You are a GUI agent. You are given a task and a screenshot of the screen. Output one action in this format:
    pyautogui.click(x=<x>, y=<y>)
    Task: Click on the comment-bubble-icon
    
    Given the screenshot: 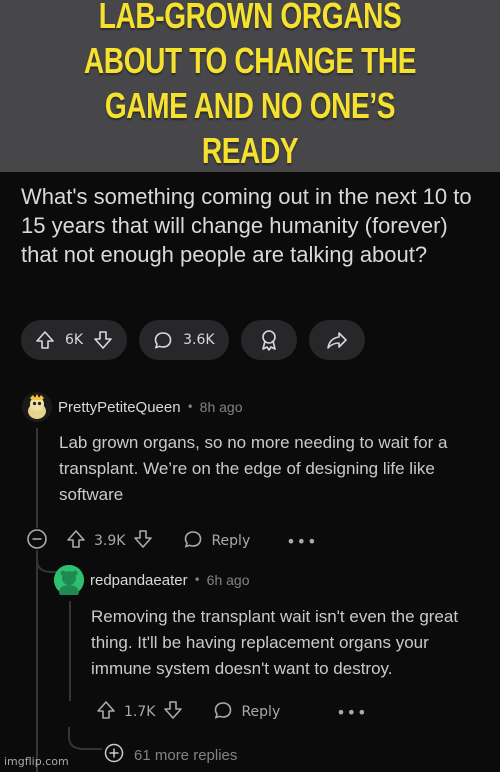 What is the action you would take?
    pyautogui.click(x=163, y=340)
    